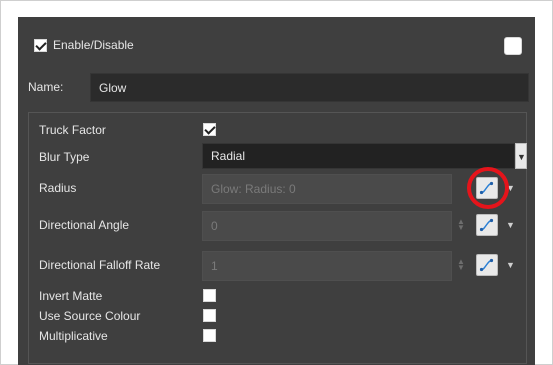  I want to click on directional-angle-value: 0, so click(214, 226).